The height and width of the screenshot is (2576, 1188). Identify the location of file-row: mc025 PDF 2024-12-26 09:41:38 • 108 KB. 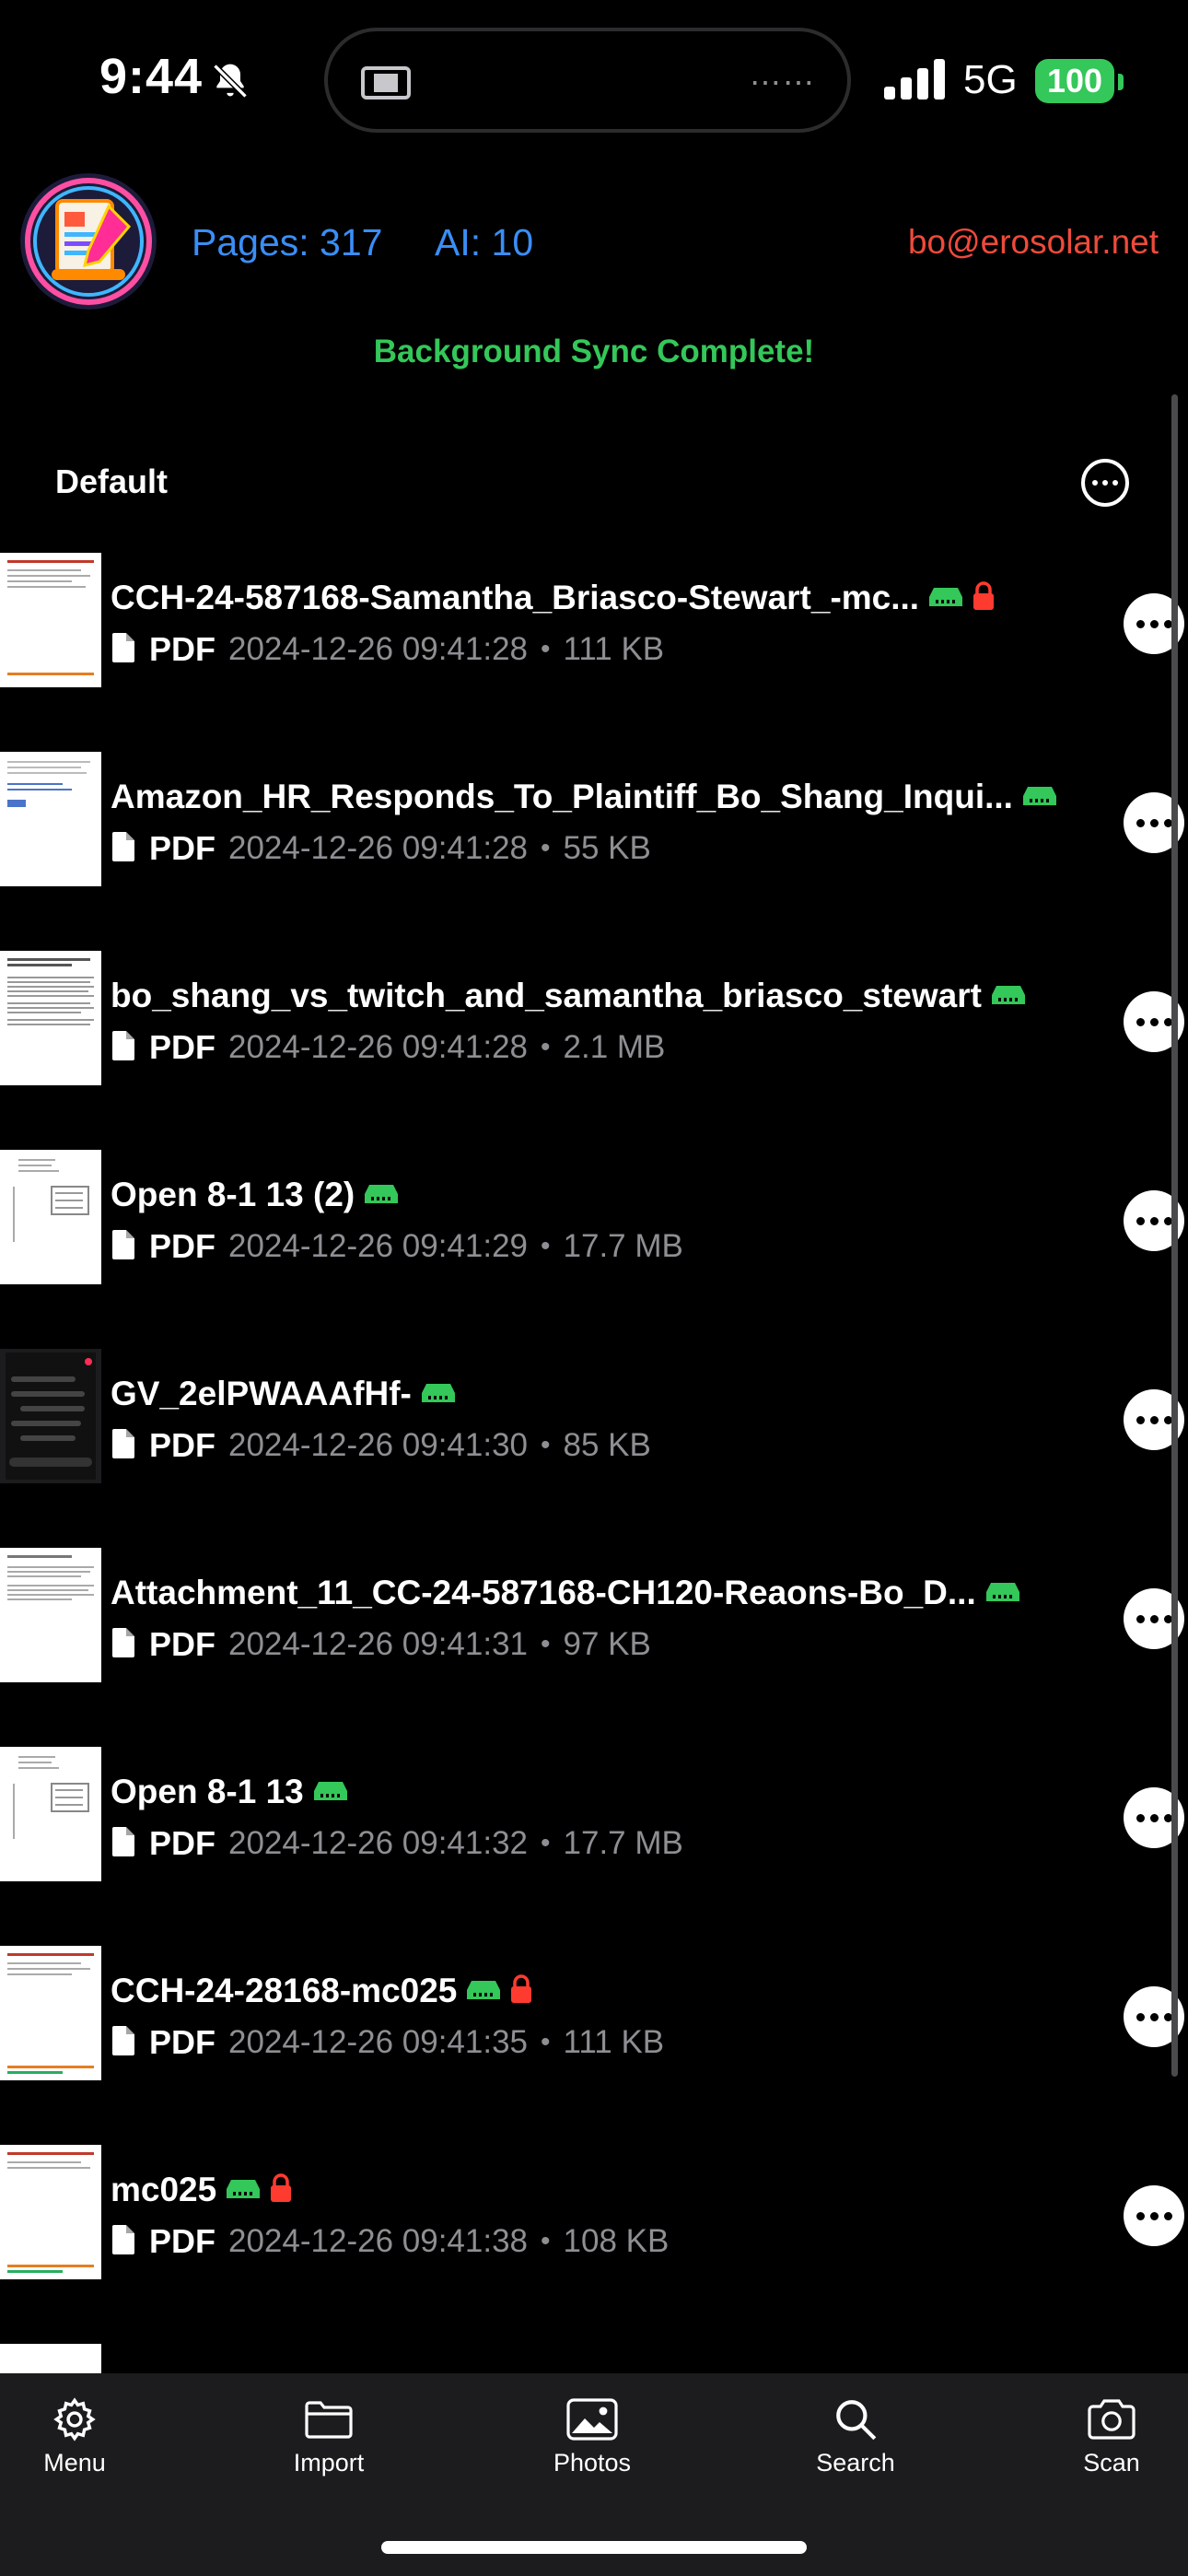
(594, 2212).